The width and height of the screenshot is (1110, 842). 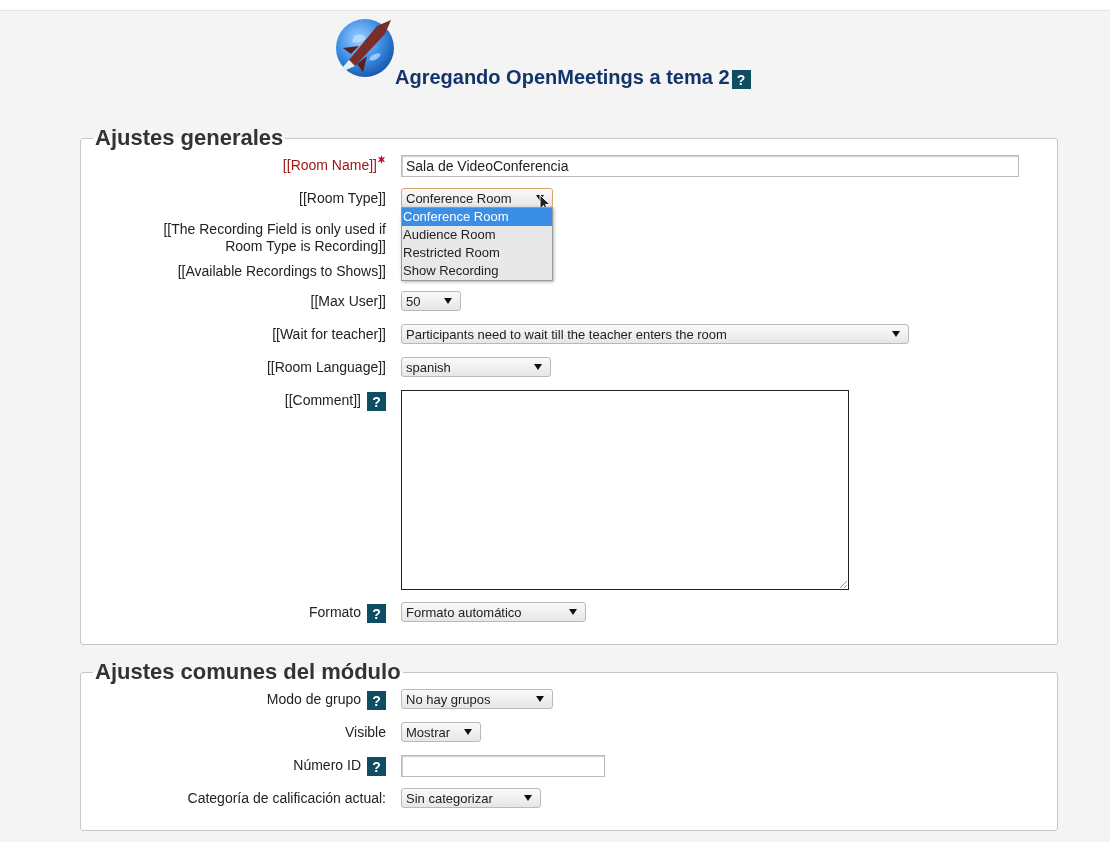 I want to click on resize-grip-icon, so click(x=843, y=584).